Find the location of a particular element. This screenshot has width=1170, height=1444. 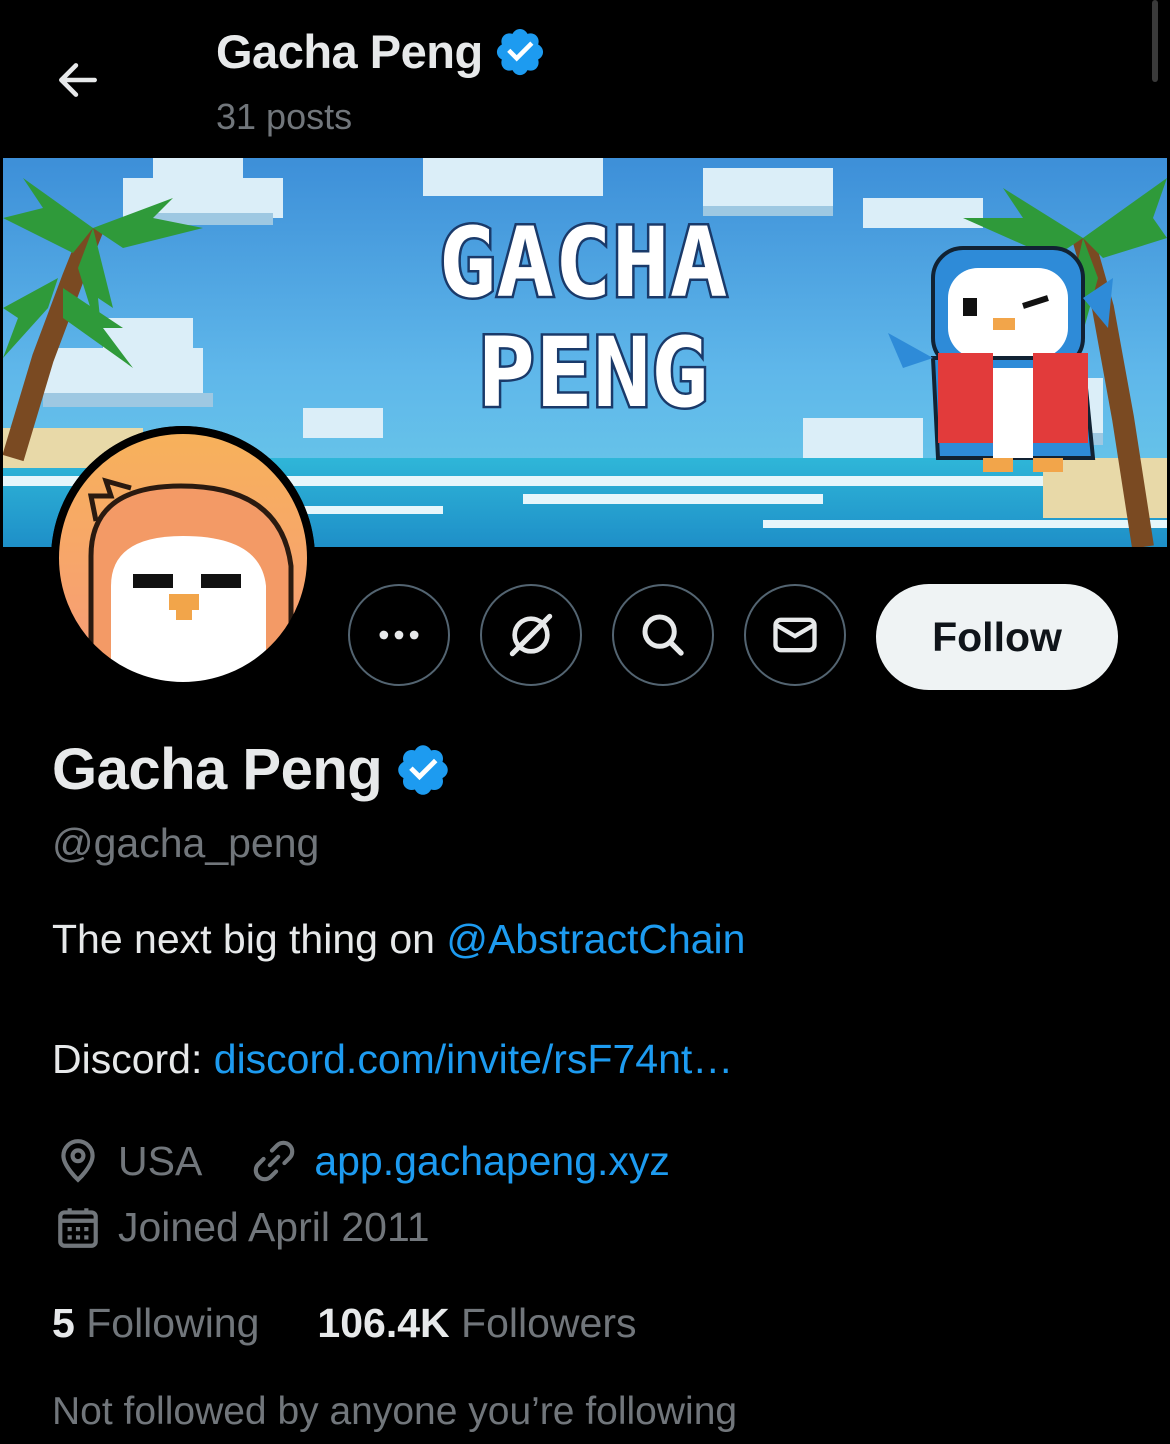

discord-label: Discord: is located at coordinates (133, 1059).